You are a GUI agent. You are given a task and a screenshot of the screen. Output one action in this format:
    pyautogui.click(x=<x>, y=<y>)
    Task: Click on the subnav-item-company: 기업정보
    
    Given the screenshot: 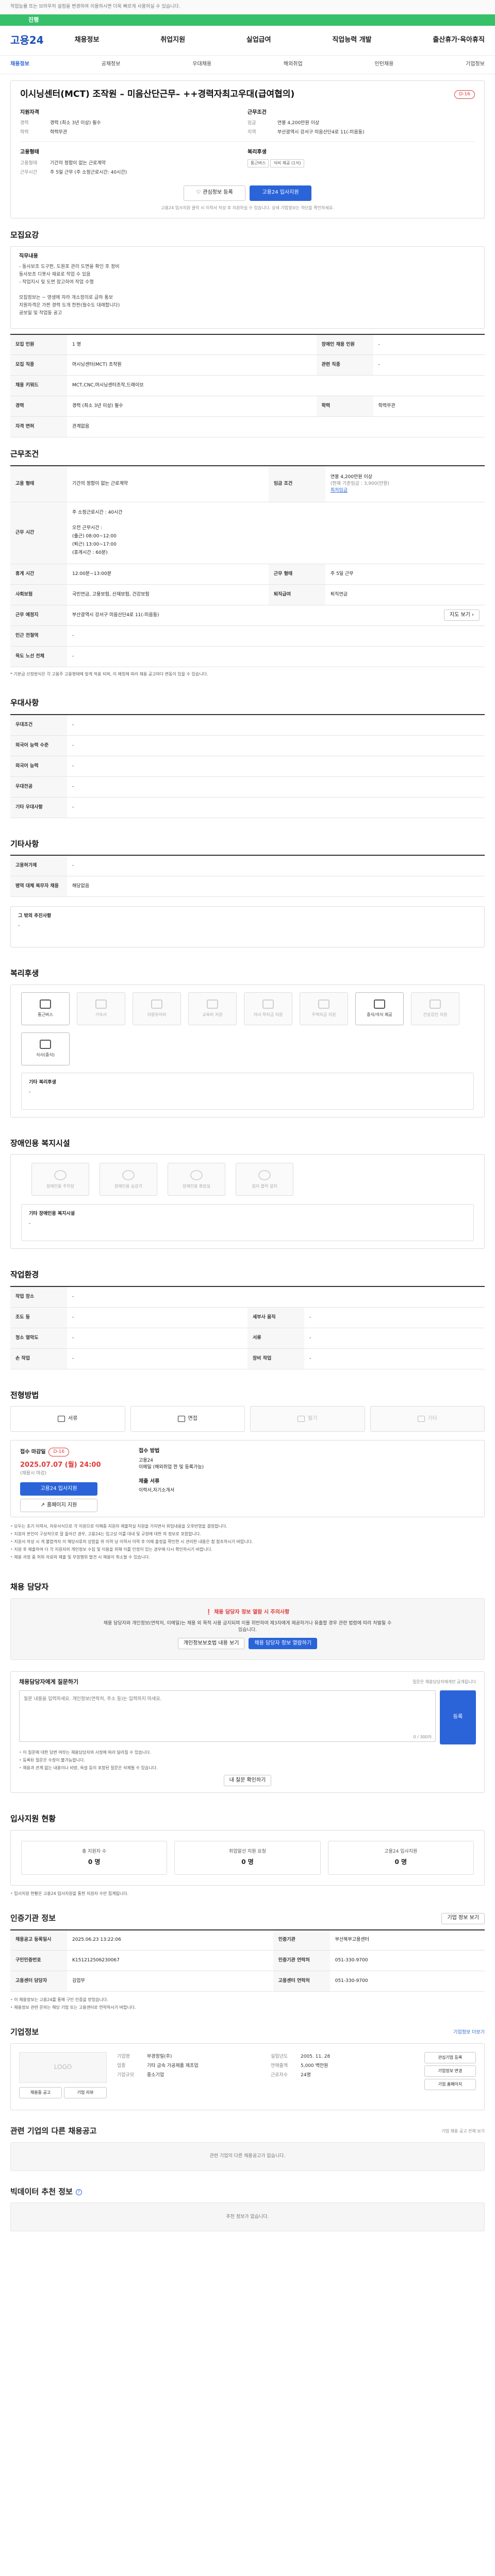 What is the action you would take?
    pyautogui.click(x=476, y=65)
    